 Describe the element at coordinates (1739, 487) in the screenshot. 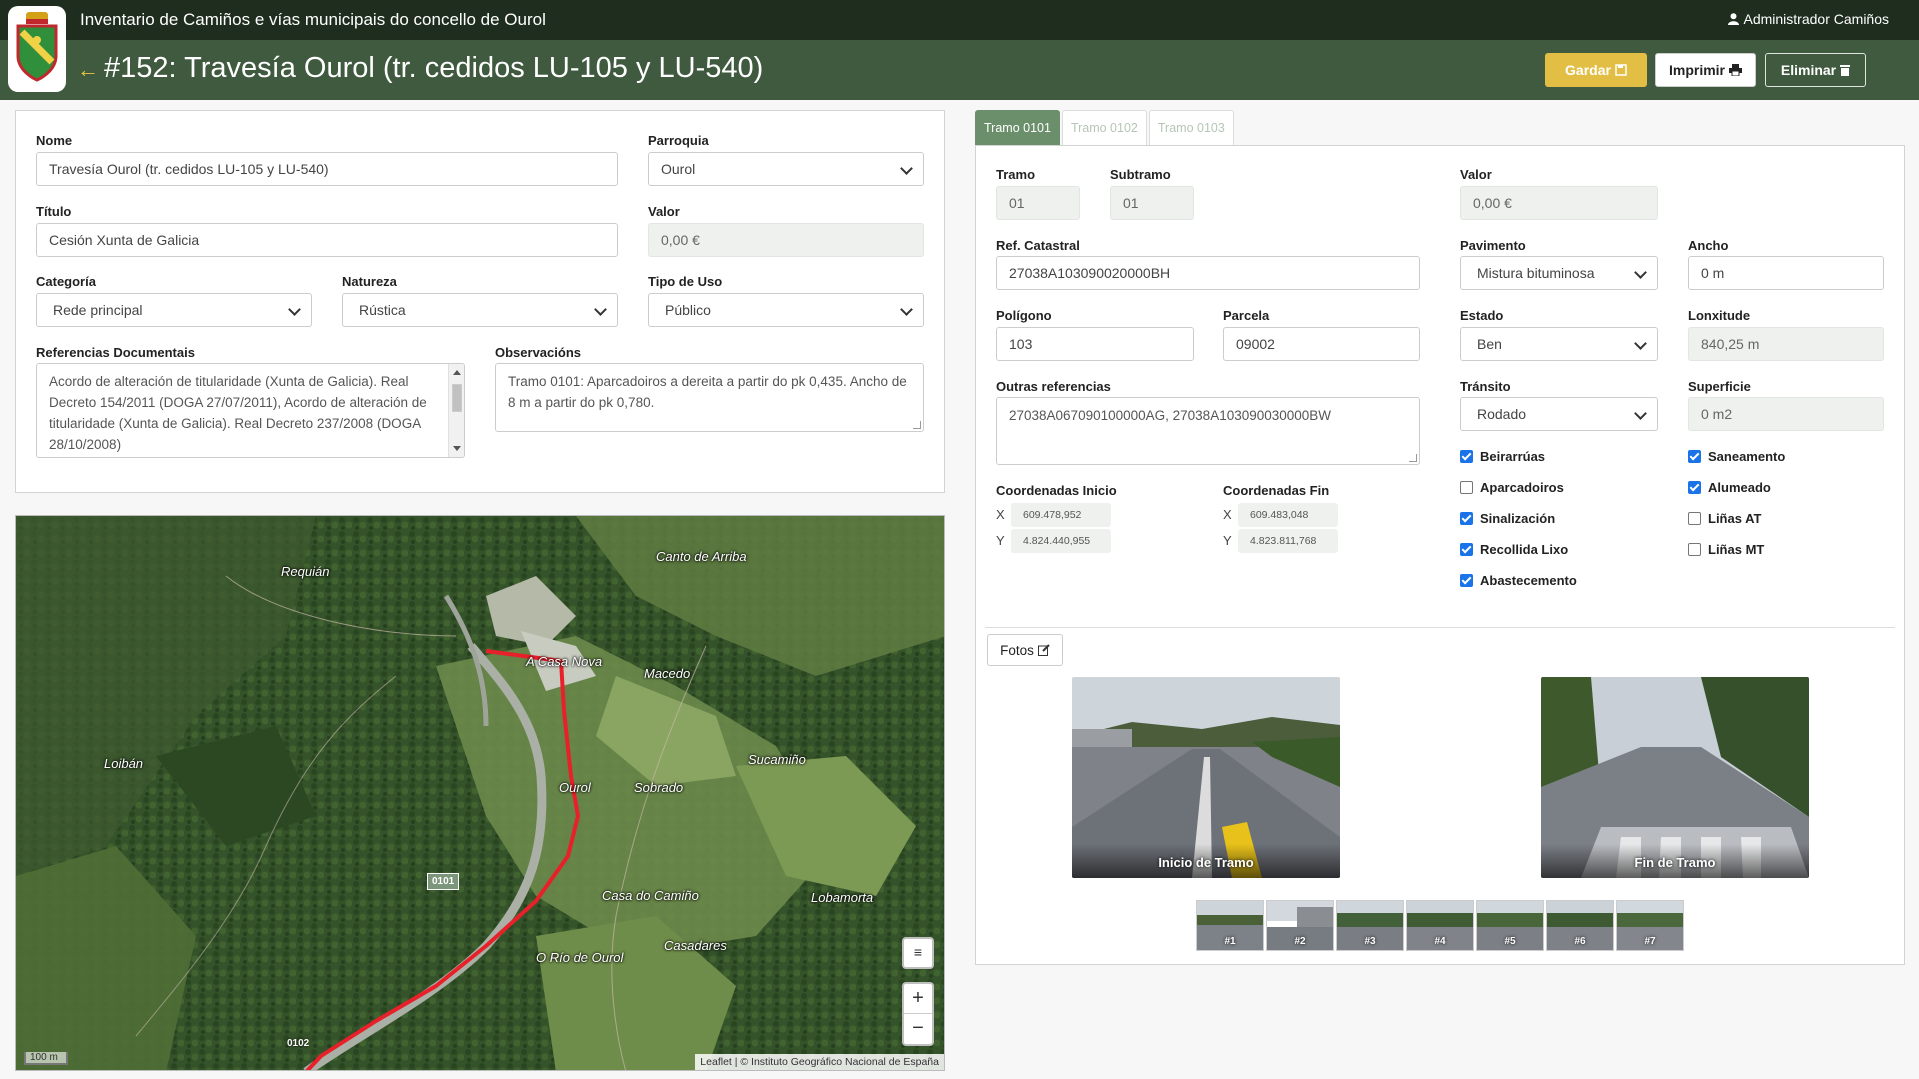

I see `checkbox-label: Alumeado` at that location.